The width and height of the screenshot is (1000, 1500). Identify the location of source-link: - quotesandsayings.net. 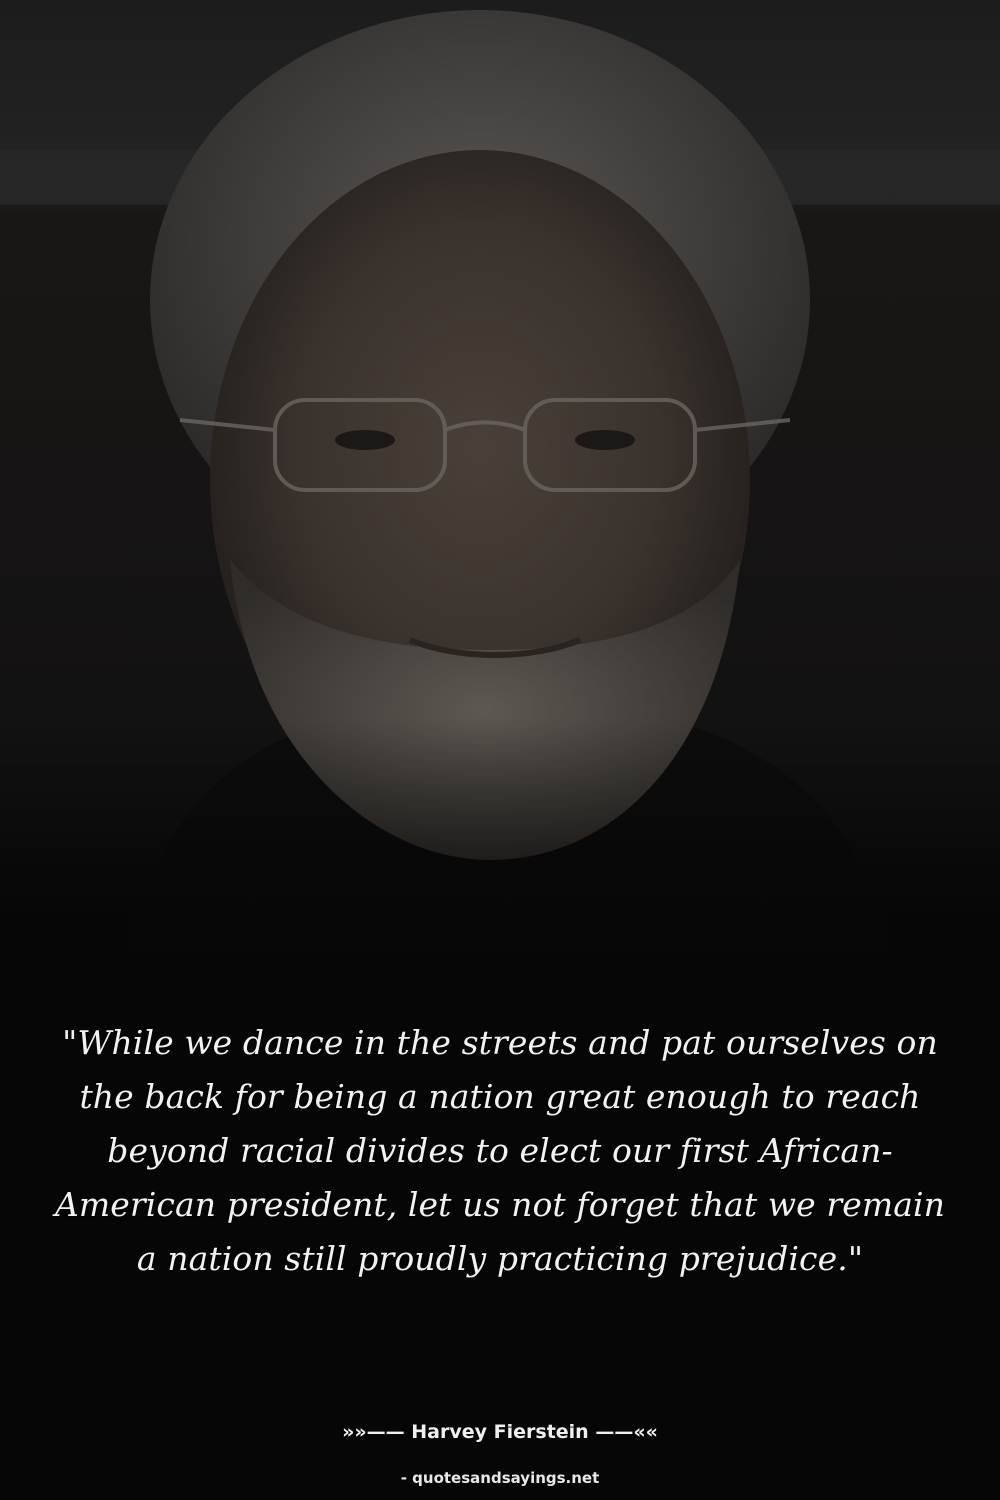
(500, 1478).